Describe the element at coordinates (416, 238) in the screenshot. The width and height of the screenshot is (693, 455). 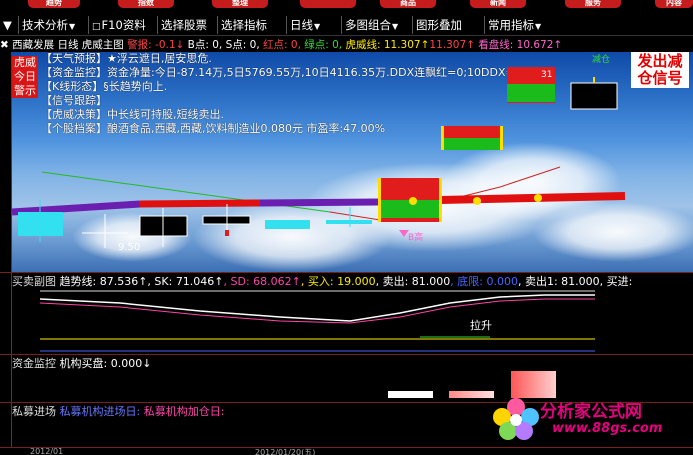
I see `buy-signal-label: B高` at that location.